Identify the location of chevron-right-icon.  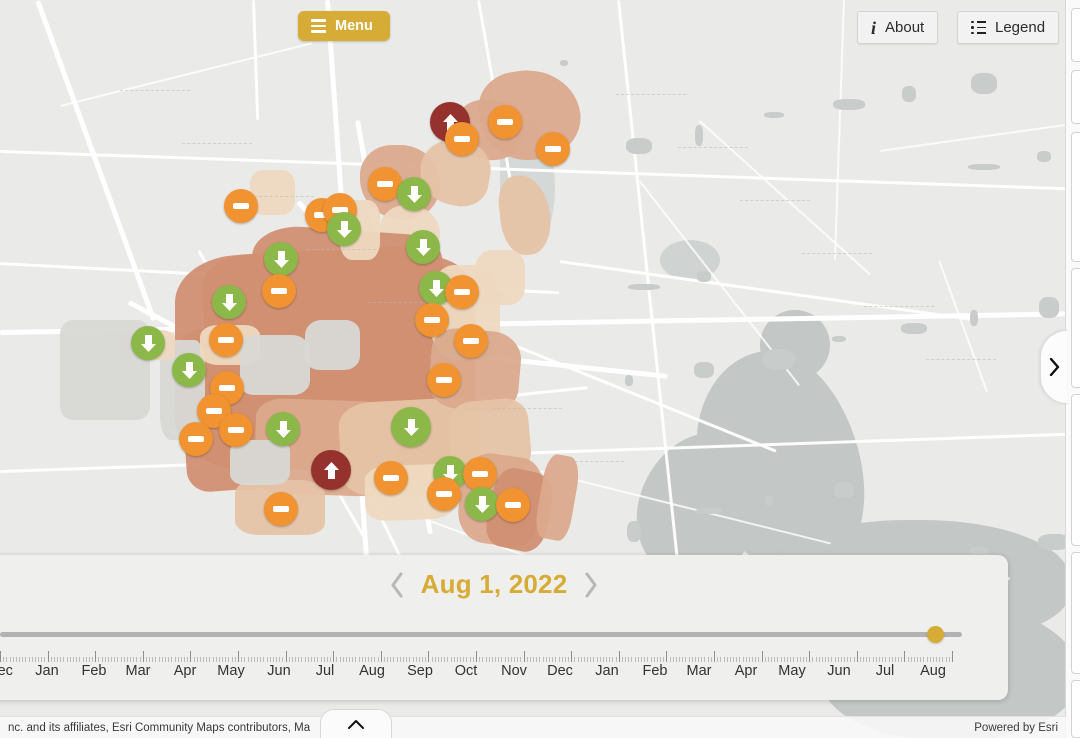
(1054, 367).